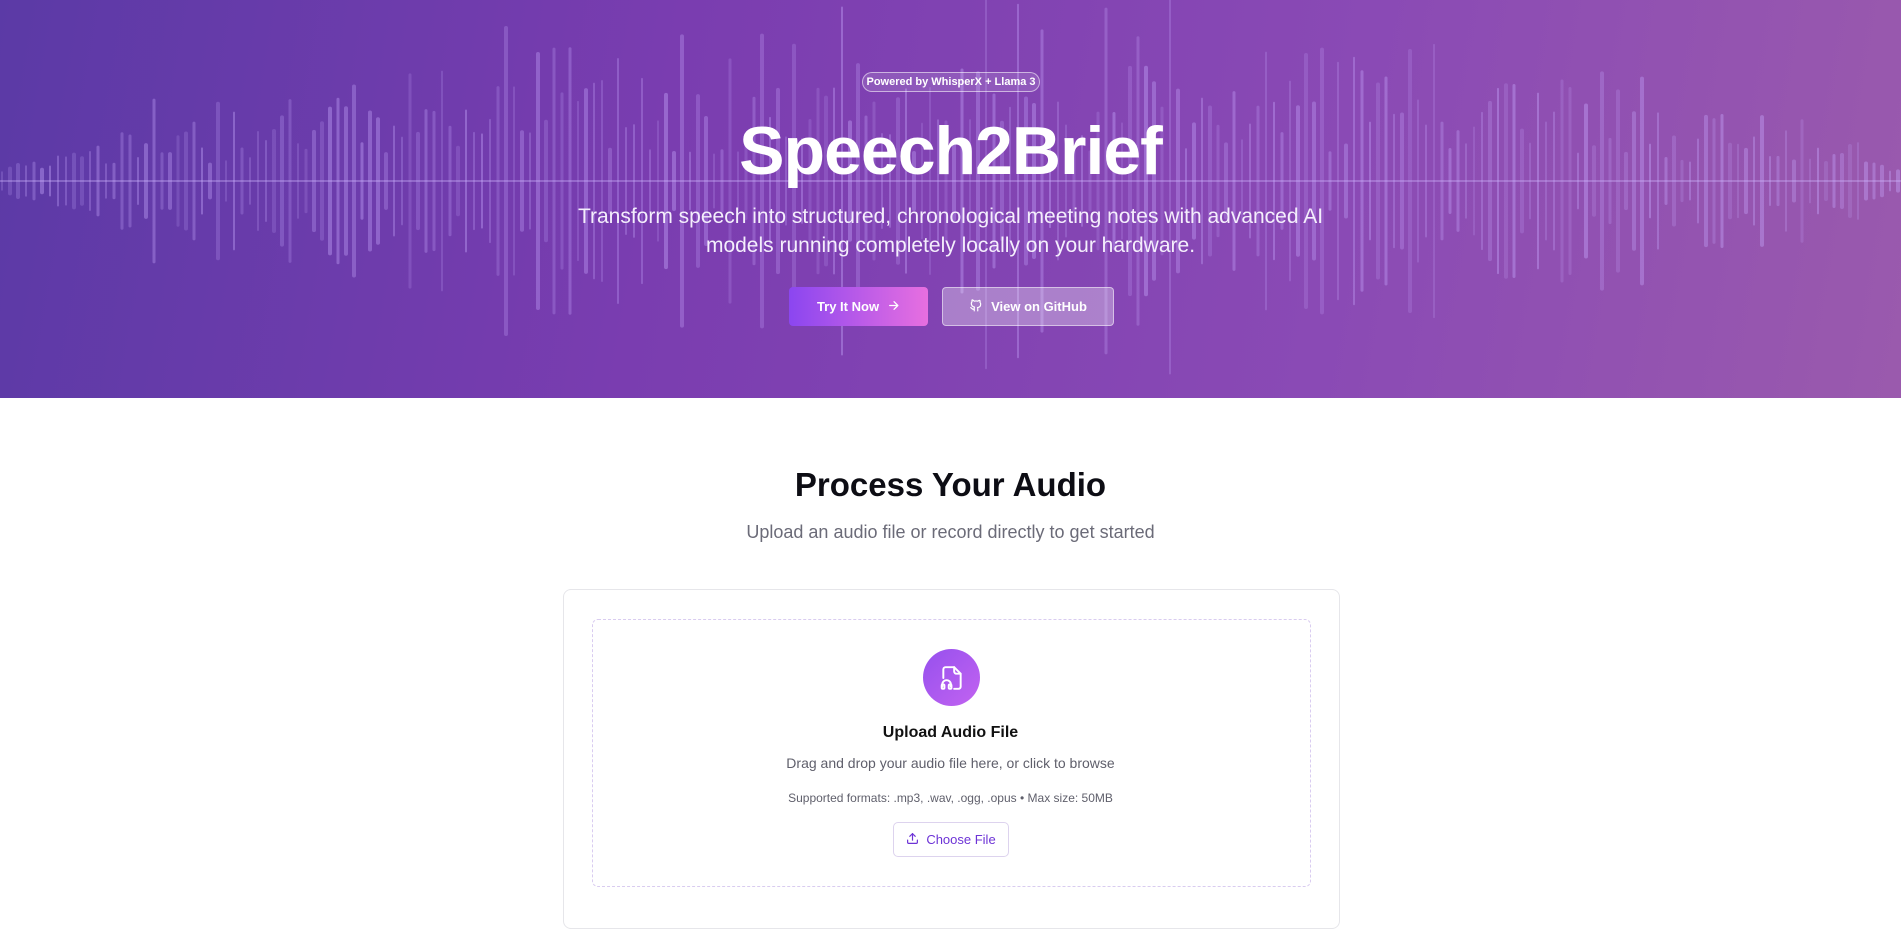 This screenshot has height=929, width=1901. What do you see at coordinates (950, 732) in the screenshot?
I see `upload-title: Upload Audio File` at bounding box center [950, 732].